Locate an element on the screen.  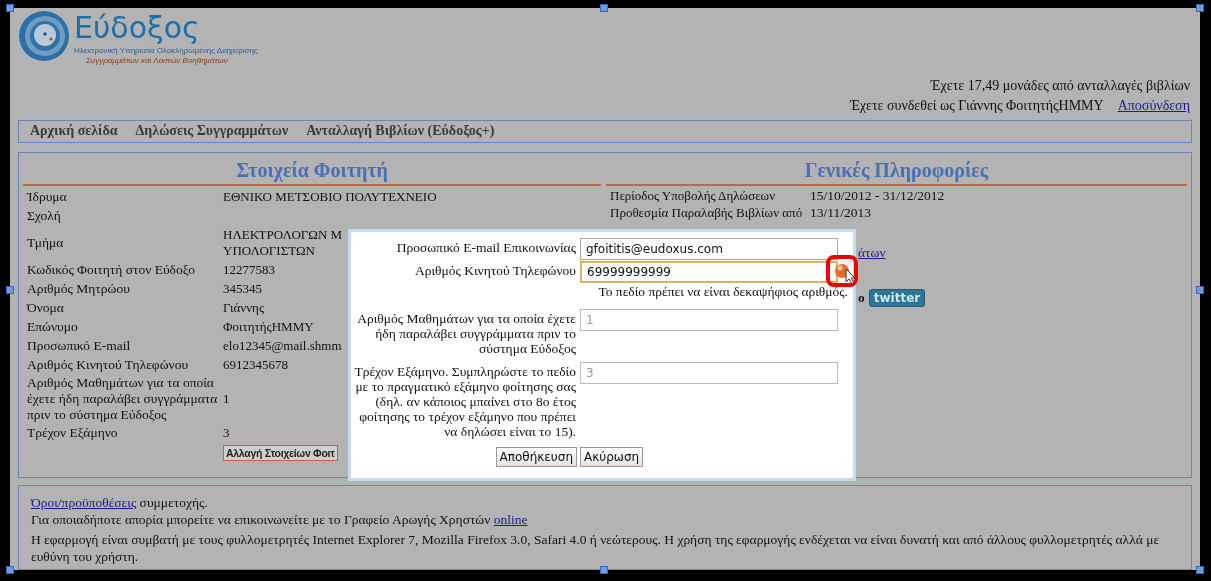
edit-details-button: Αλλαγή Στοιχείων Φοιτ is located at coordinates (280, 452).